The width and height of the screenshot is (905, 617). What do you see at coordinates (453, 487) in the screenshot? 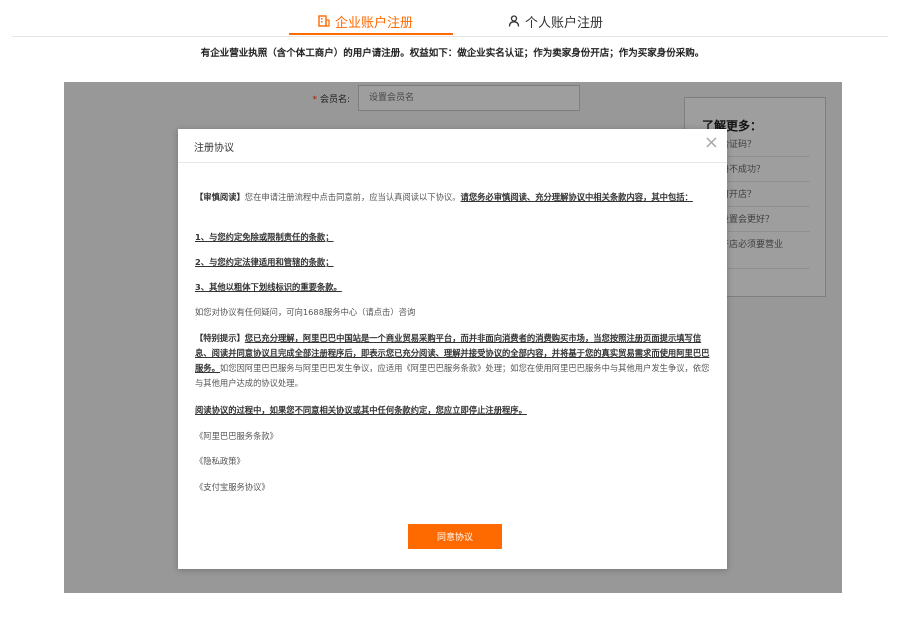
I see `link-alipay-agreement: 《支付宝服务协议》` at bounding box center [453, 487].